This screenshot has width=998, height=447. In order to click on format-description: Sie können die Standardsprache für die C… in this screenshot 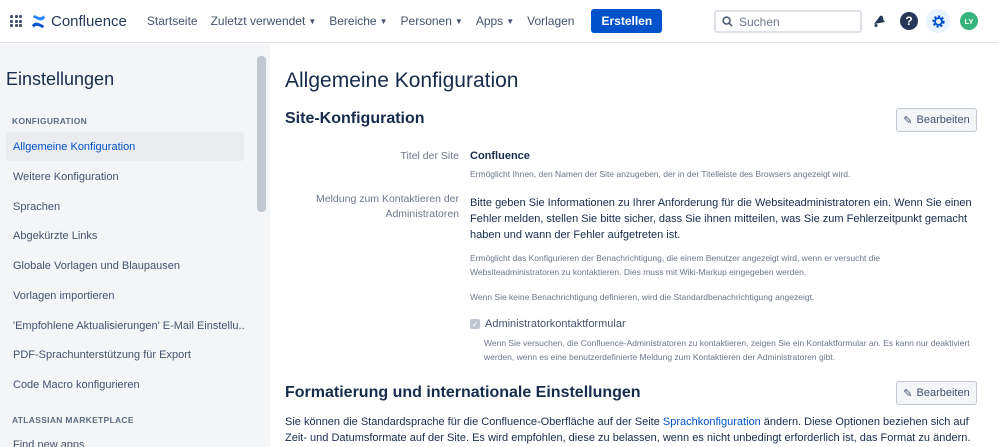, I will do `click(635, 430)`.